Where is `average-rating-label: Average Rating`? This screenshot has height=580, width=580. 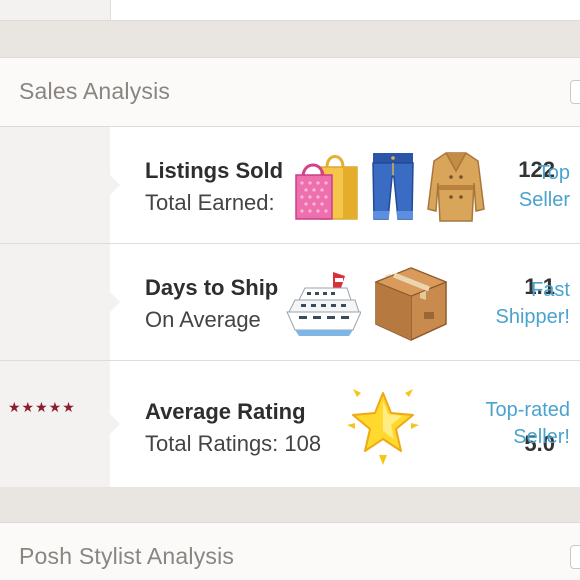
average-rating-label: Average Rating is located at coordinates (225, 411).